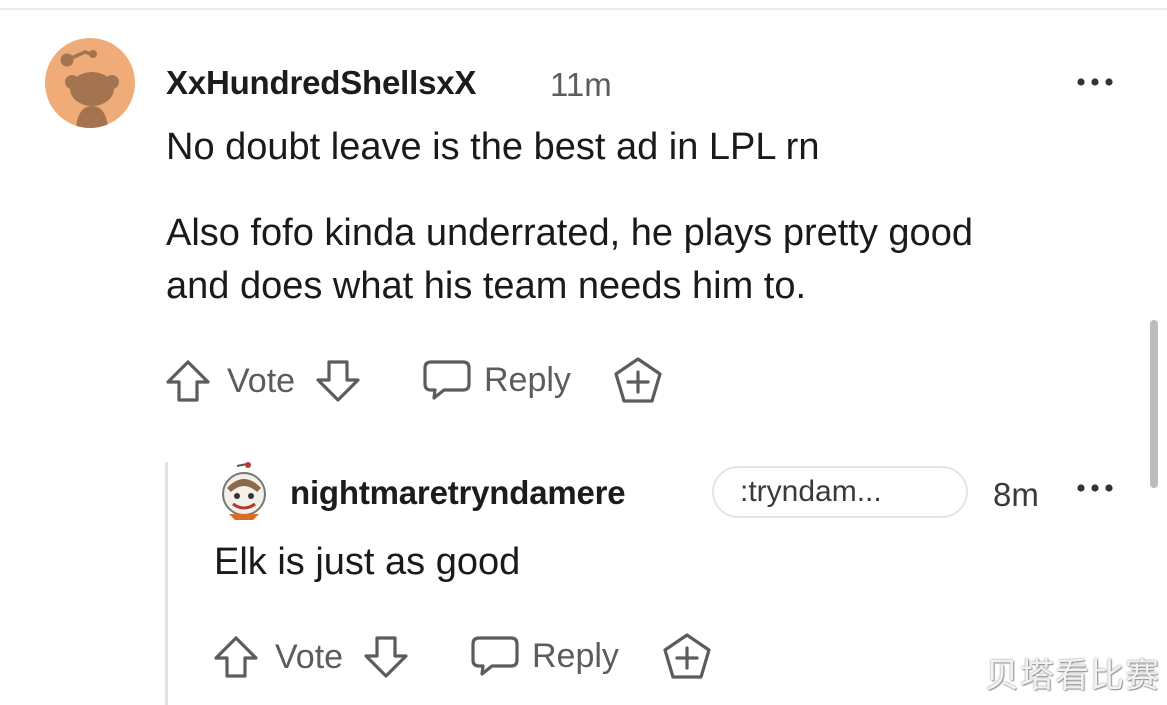 The width and height of the screenshot is (1167, 705). I want to click on comment-paragraph: No doubt leave is the best ad in LPL rn, so click(493, 147).